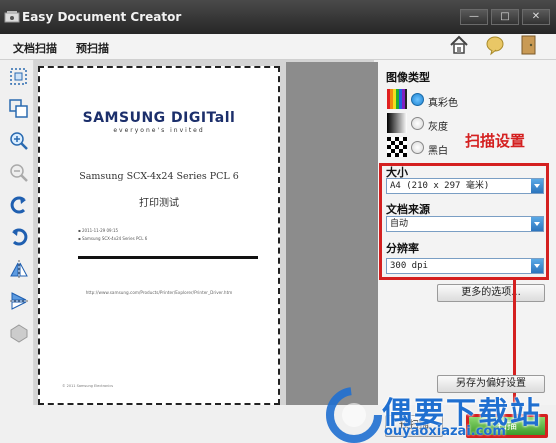  I want to click on flip-vertical-icon, so click(19, 301).